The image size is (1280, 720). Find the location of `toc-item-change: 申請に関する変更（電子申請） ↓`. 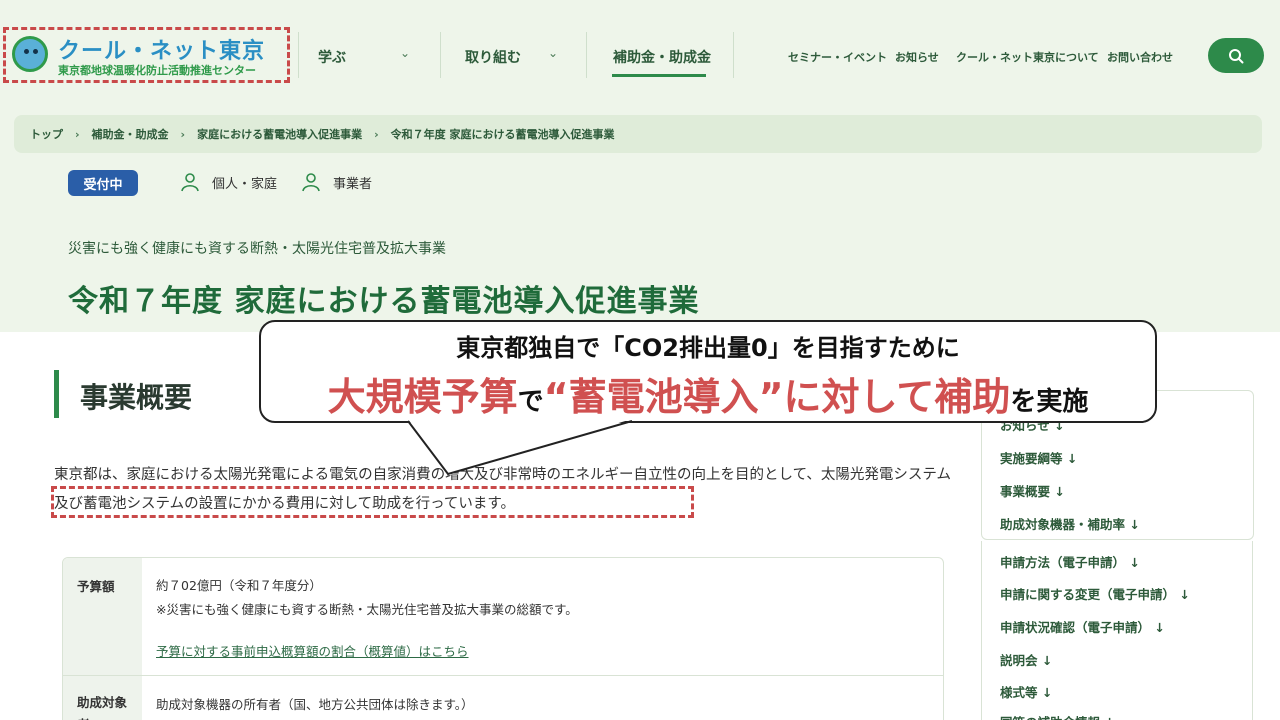

toc-item-change: 申請に関する変更（電子申請） ↓ is located at coordinates (1095, 593).